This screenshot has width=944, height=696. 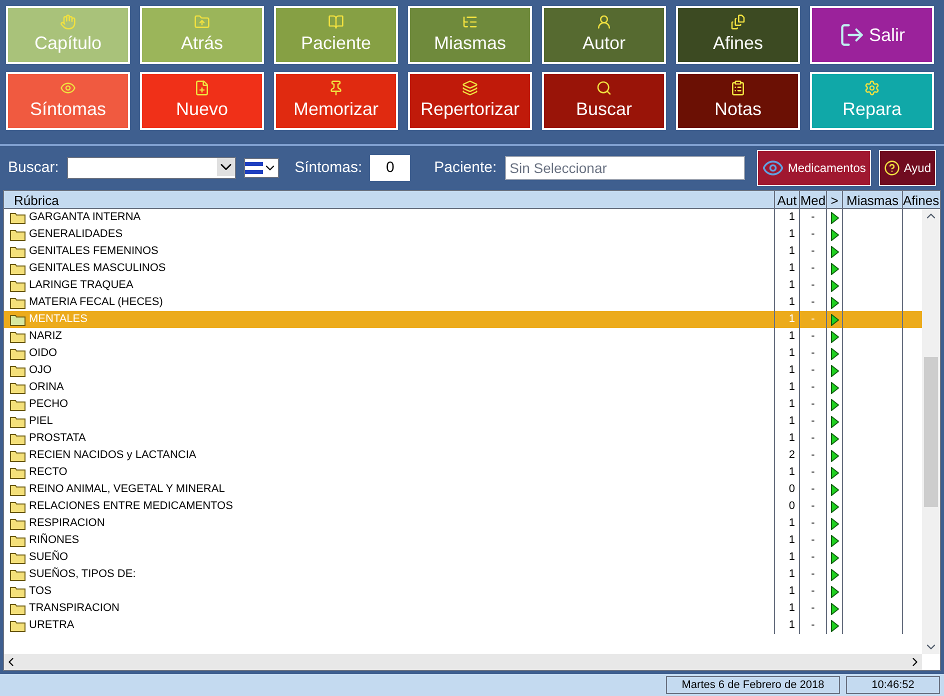 What do you see at coordinates (336, 88) in the screenshot?
I see `pin-icon` at bounding box center [336, 88].